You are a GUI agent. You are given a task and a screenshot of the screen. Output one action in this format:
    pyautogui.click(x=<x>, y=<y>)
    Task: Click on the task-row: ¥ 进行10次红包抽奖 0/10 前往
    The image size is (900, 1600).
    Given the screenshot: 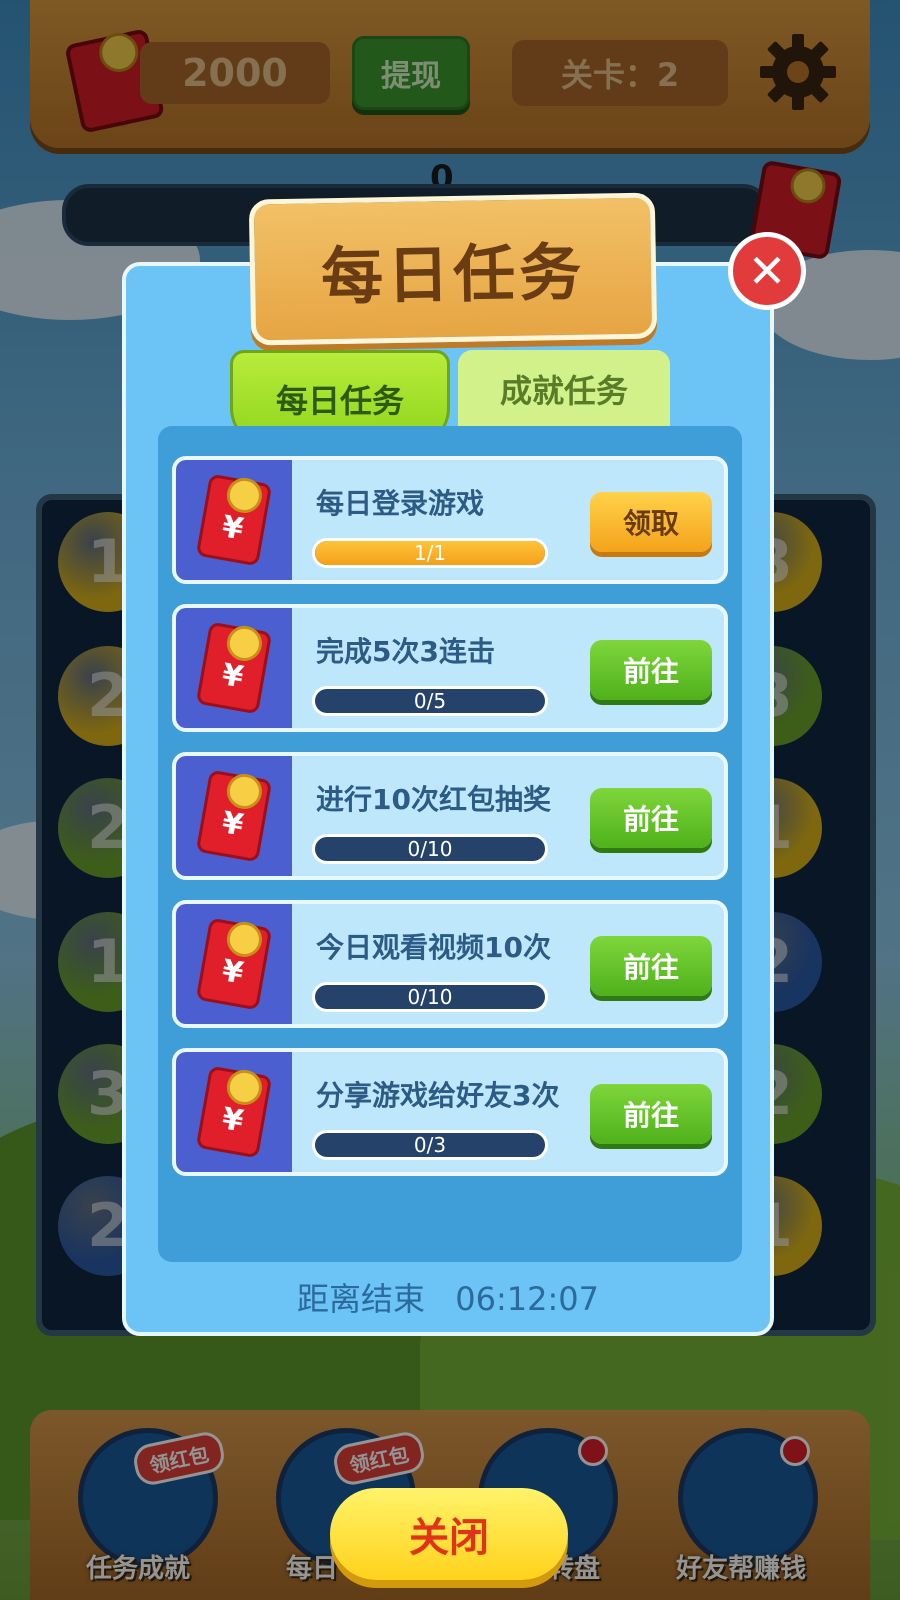 What is the action you would take?
    pyautogui.click(x=450, y=816)
    